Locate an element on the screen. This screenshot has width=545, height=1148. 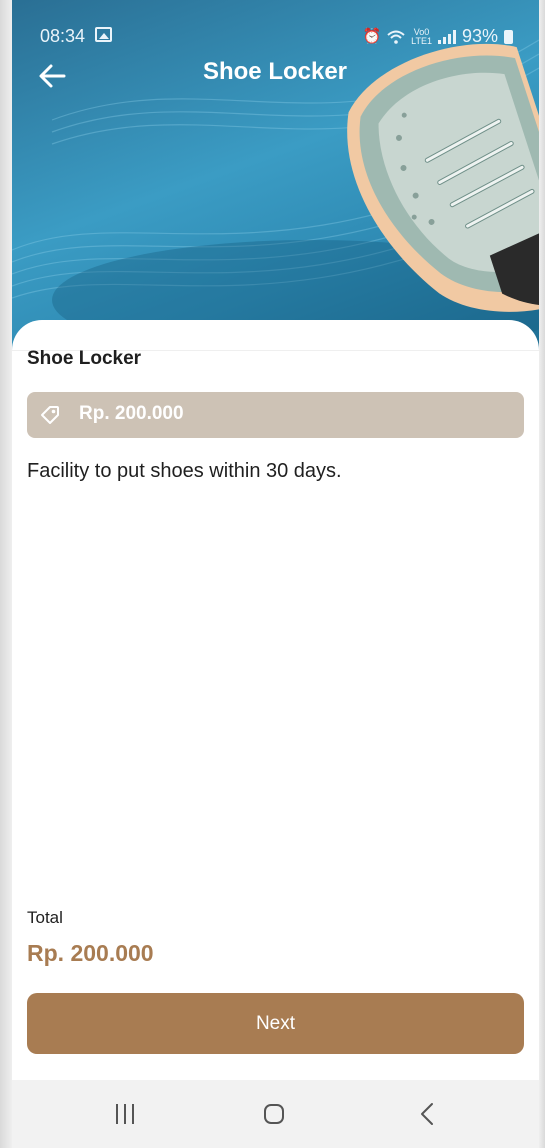
alarm-icon: ⏰ is located at coordinates (372, 36).